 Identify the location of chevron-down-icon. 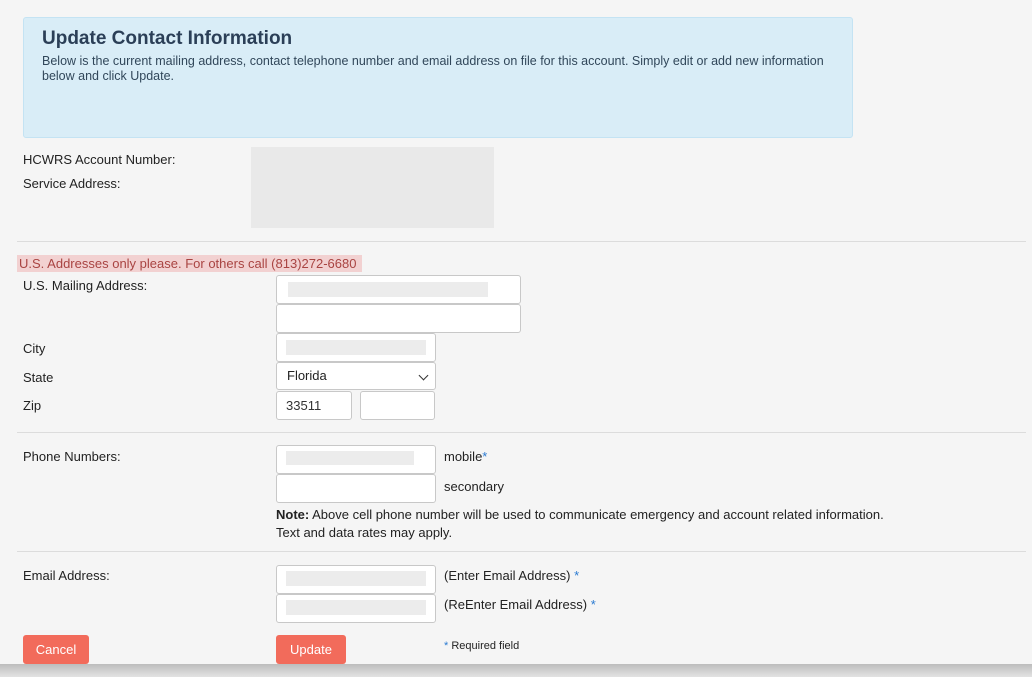
(423, 375).